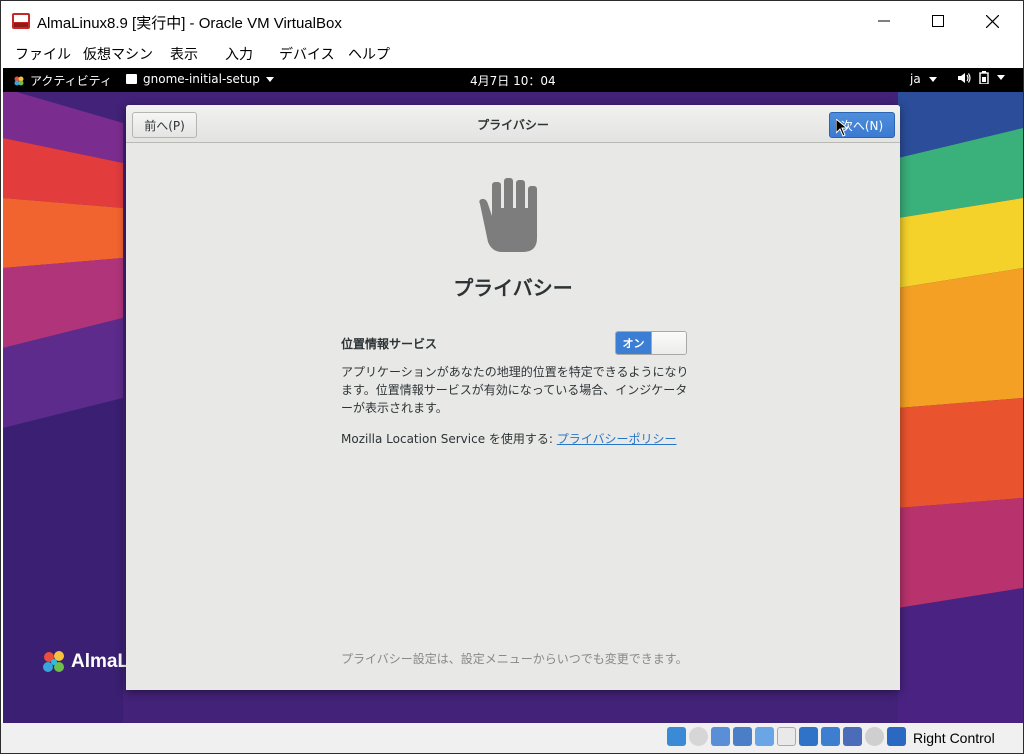 This screenshot has width=1024, height=754. I want to click on page-title: プライバシー, so click(513, 288).